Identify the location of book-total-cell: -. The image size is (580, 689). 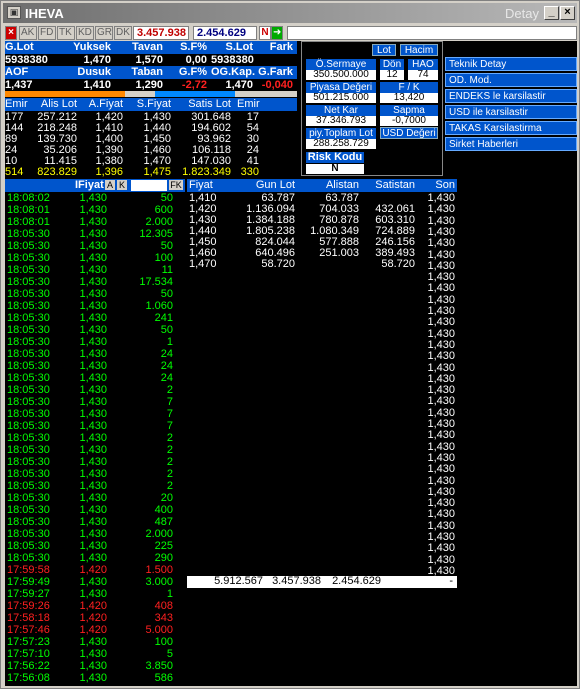
(451, 581).